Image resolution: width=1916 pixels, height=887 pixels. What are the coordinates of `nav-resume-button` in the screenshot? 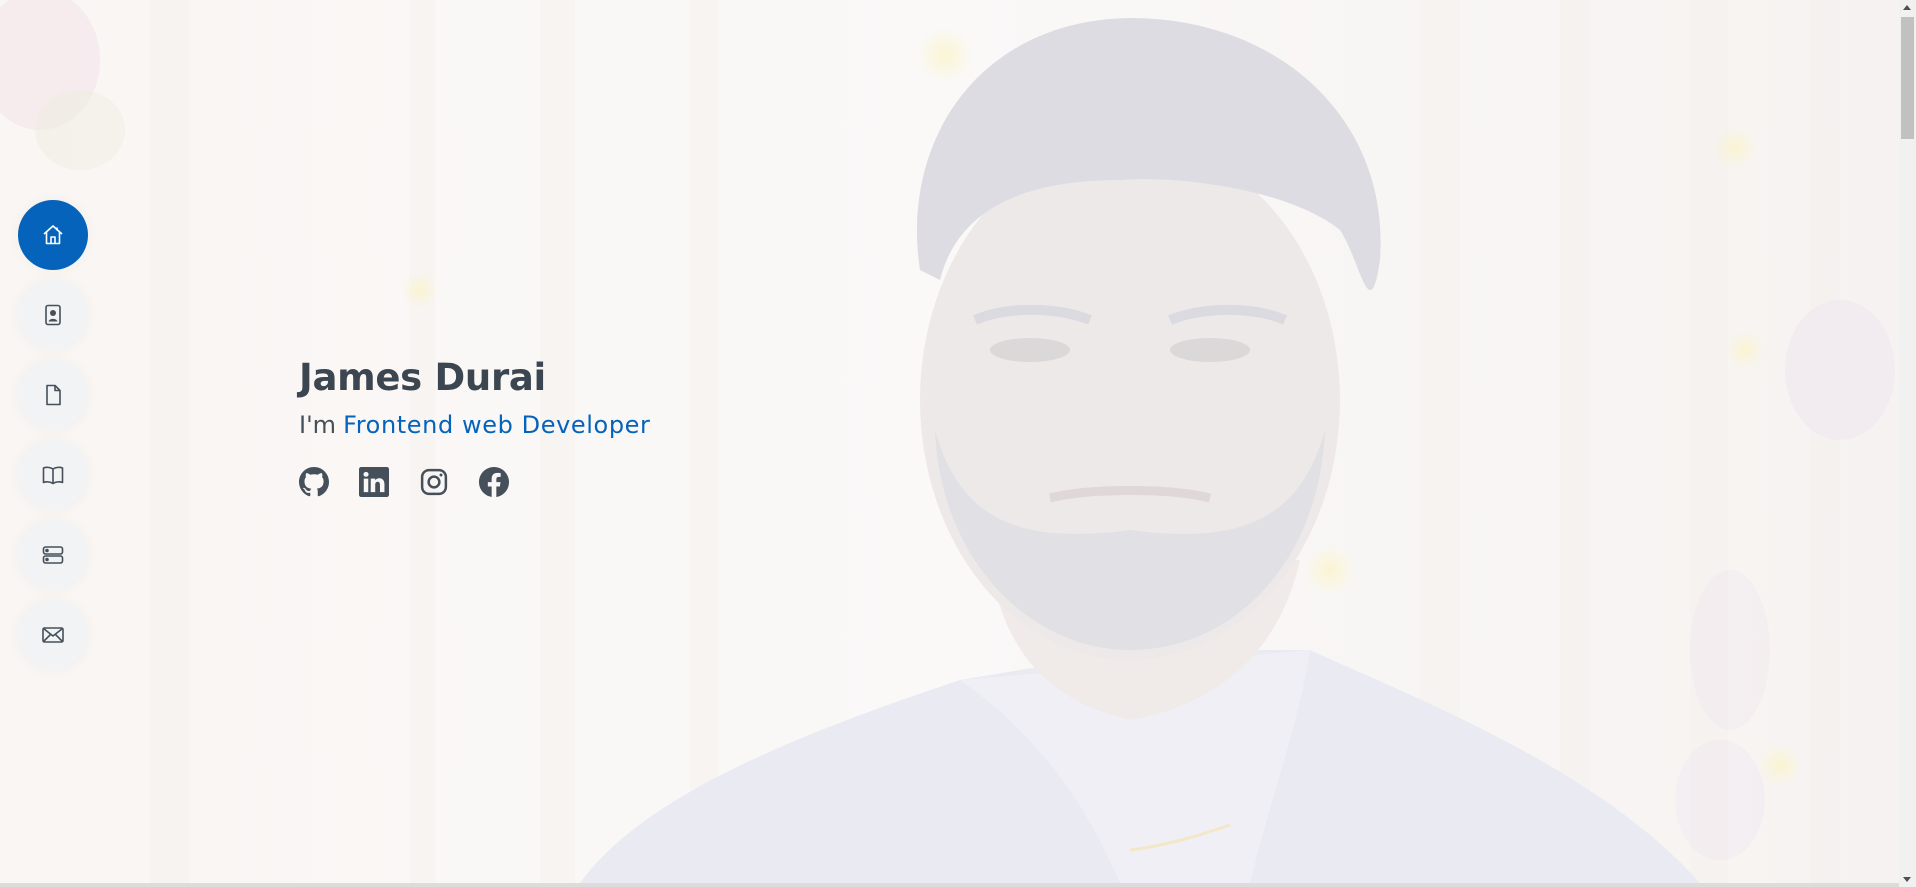 It's located at (53, 395).